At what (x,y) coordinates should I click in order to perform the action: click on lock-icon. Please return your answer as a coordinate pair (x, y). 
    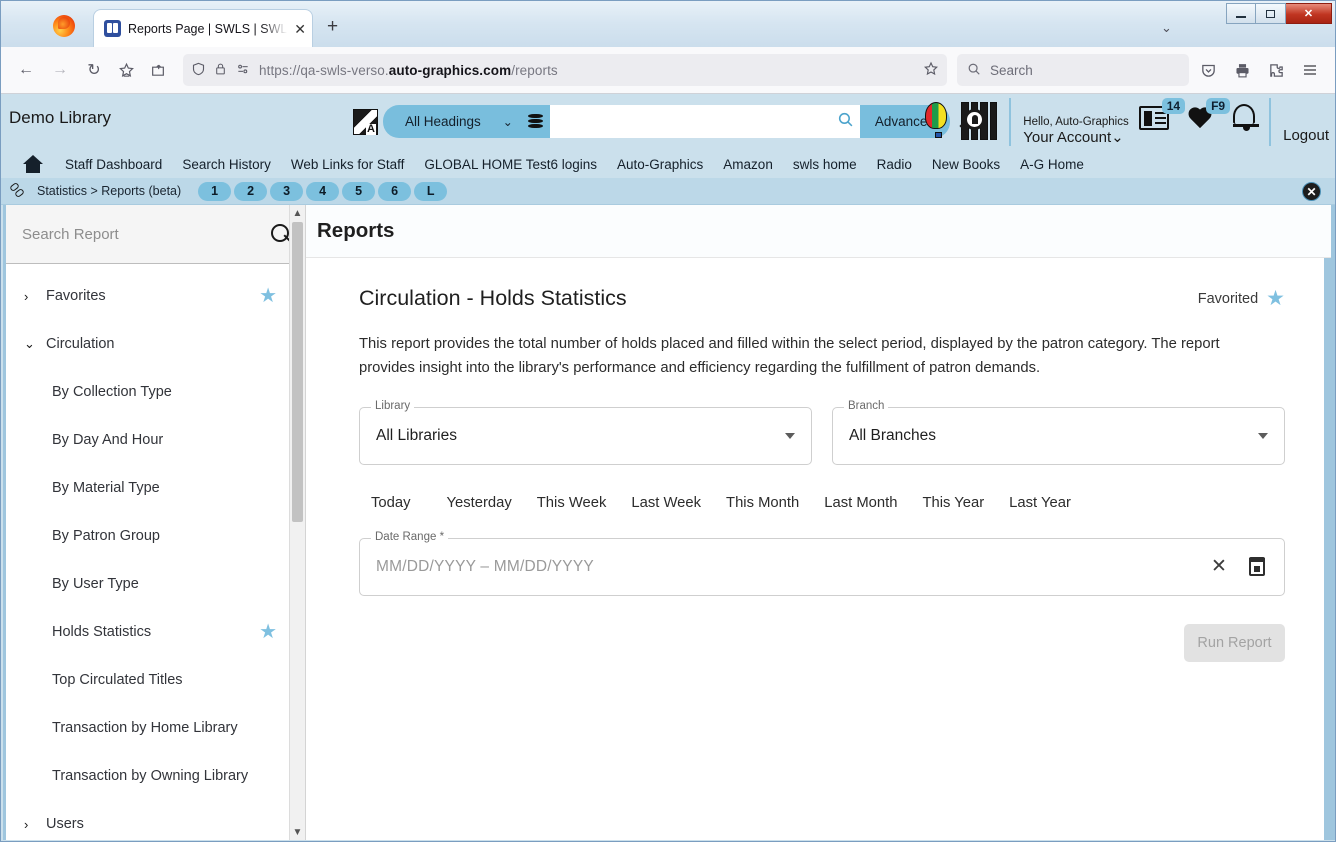
    Looking at the image, I should click on (220, 70).